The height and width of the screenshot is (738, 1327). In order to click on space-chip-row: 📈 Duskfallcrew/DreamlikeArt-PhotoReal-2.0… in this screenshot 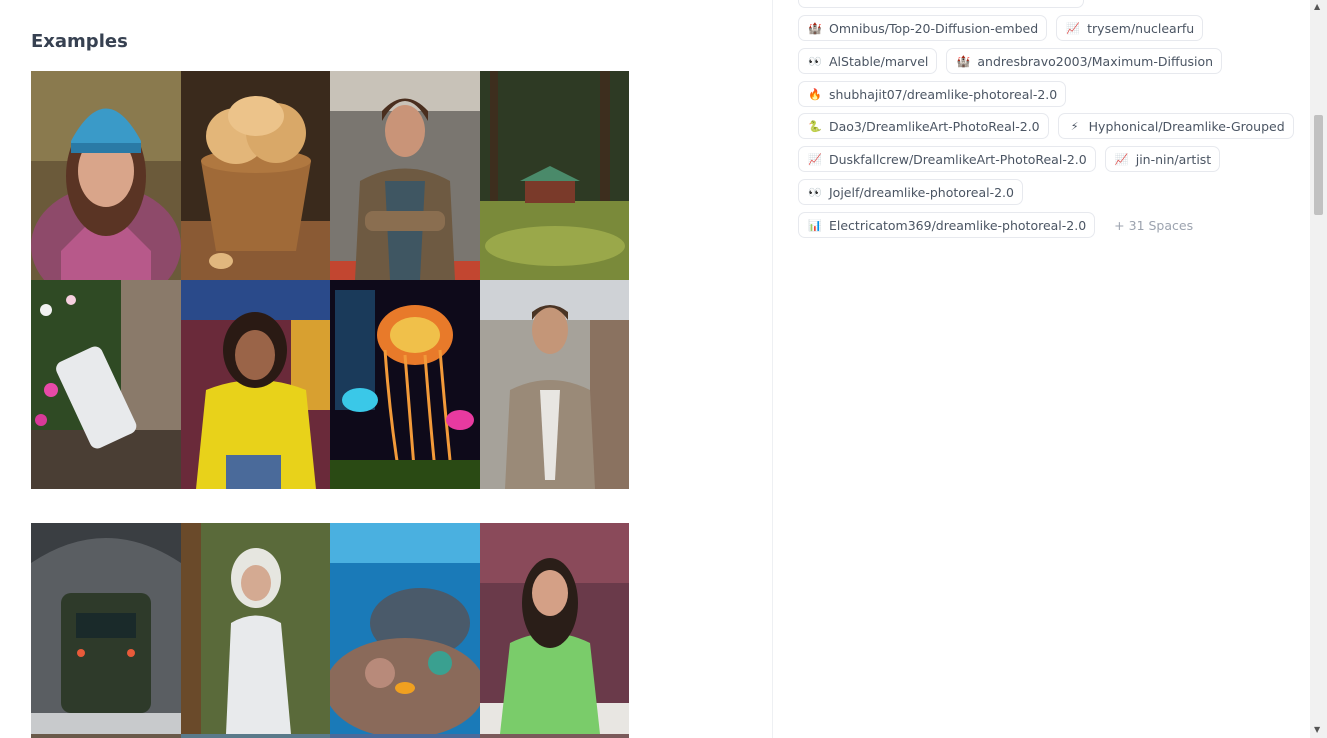, I will do `click(1009, 159)`.